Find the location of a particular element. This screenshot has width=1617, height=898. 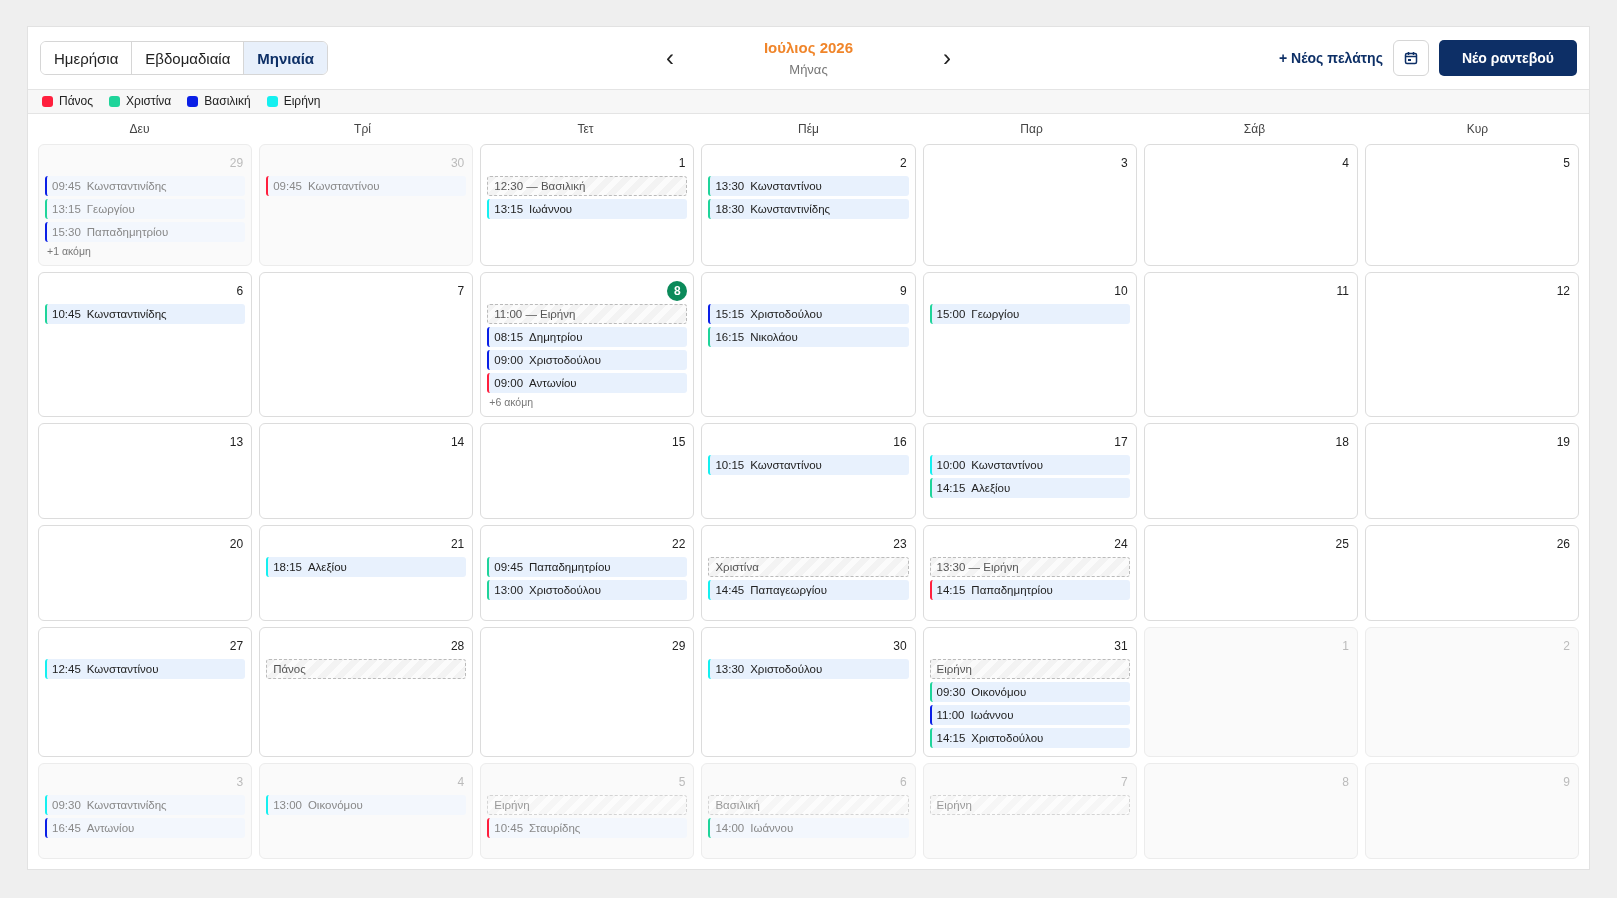

appointment: 09:00 Χριστοδούλου is located at coordinates (587, 360).